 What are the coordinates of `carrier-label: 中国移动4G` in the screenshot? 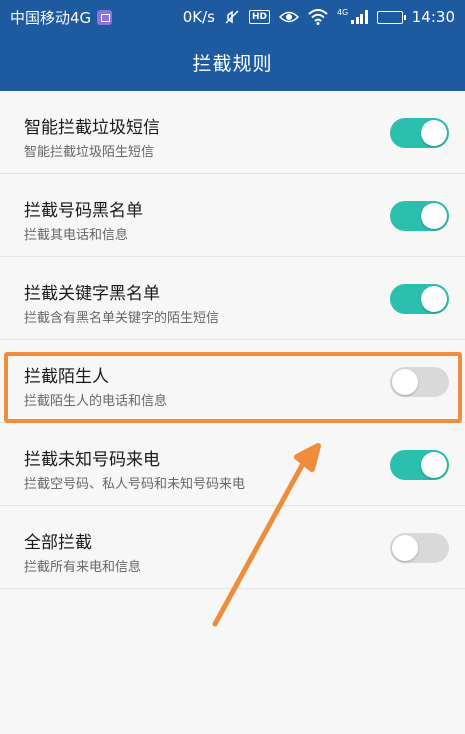 It's located at (51, 17).